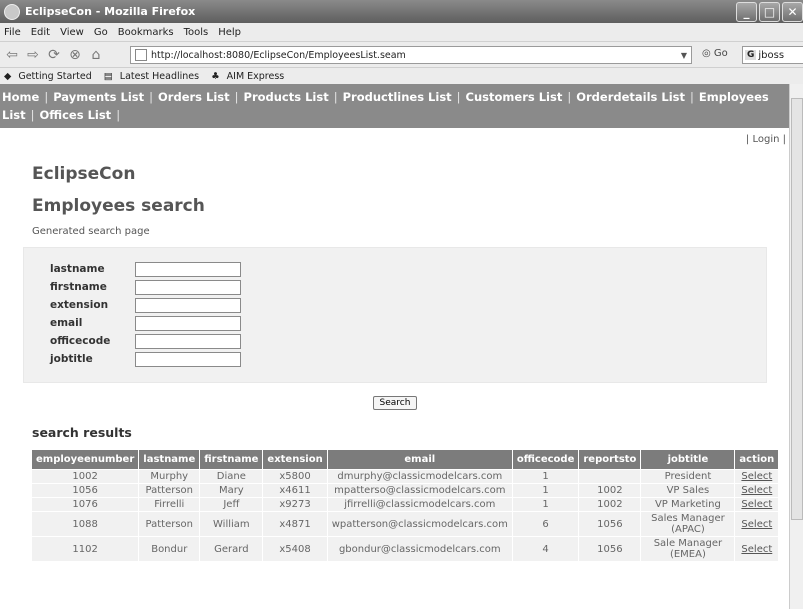 The image size is (803, 609). I want to click on firefox-icon, so click(12, 11).